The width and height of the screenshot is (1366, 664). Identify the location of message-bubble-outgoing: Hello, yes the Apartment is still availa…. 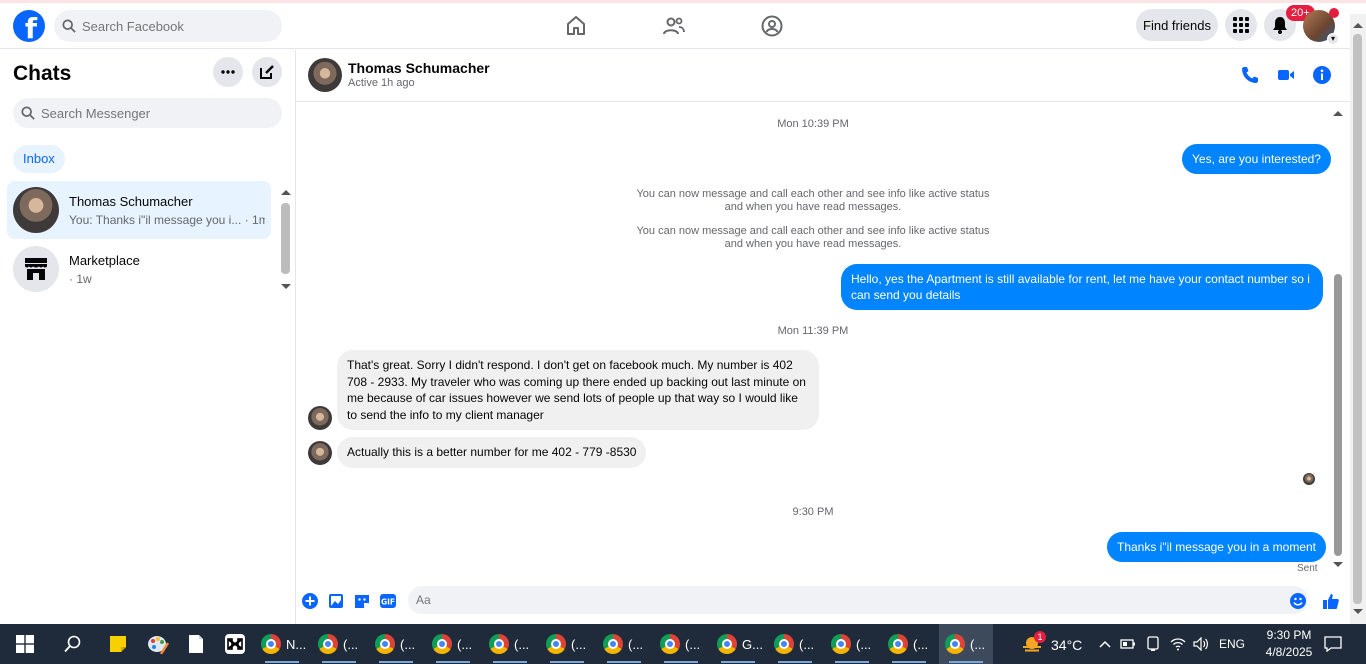
(1082, 287).